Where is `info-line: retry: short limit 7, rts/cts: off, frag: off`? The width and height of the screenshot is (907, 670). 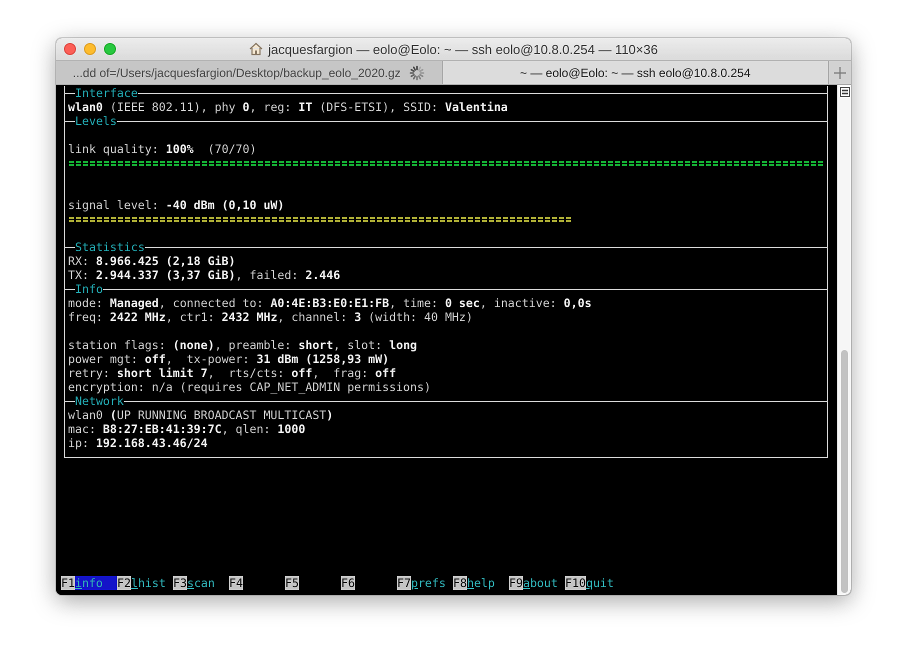 info-line: retry: short limit 7, rts/cts: off, frag: off is located at coordinates (232, 373).